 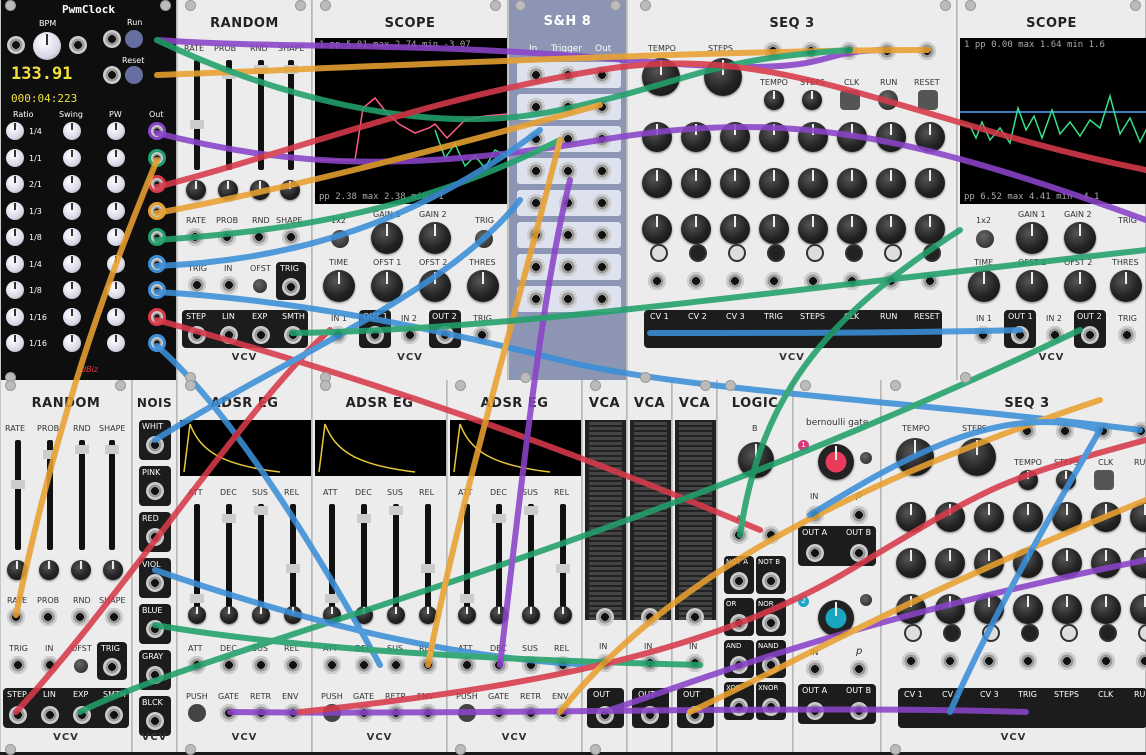 I want to click on rate-in-jack, so click(x=195, y=237).